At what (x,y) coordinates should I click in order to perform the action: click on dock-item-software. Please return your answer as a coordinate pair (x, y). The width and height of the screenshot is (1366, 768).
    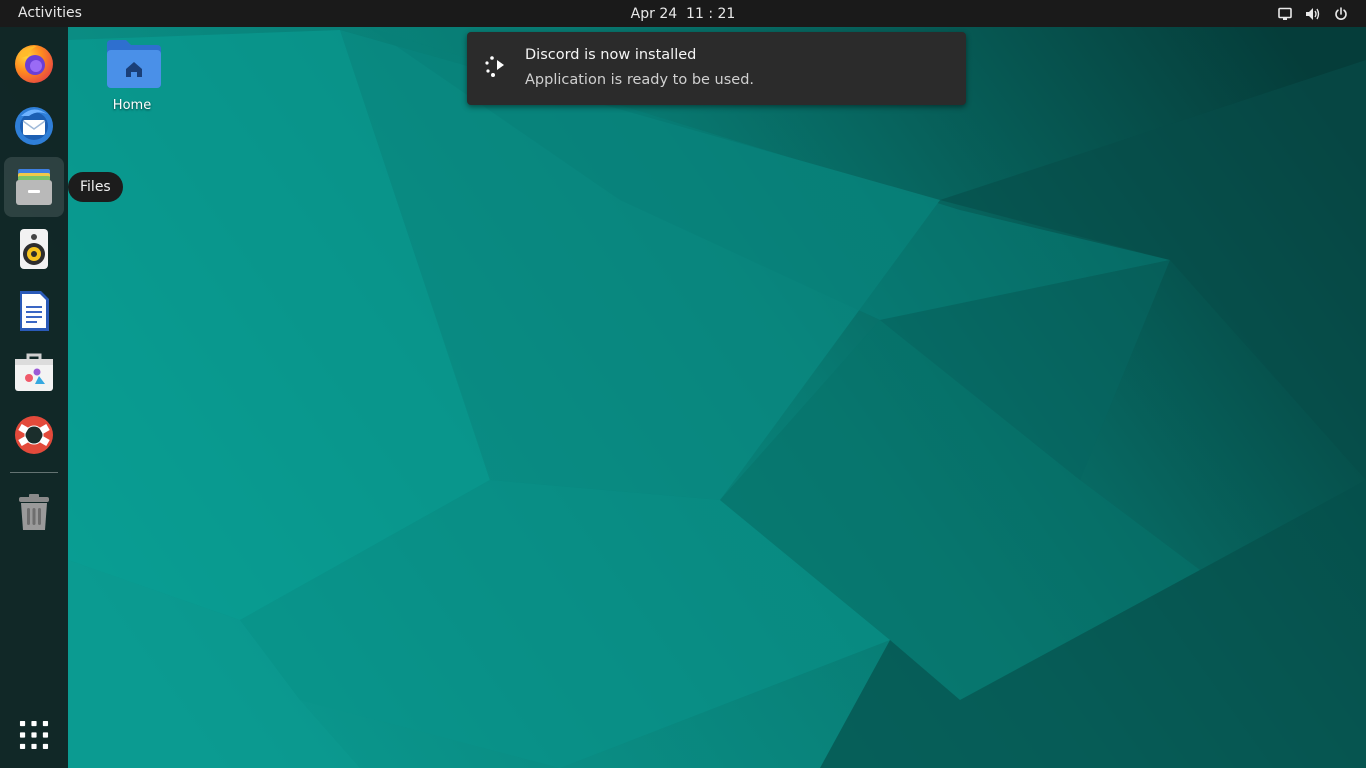
    Looking at the image, I should click on (34, 373).